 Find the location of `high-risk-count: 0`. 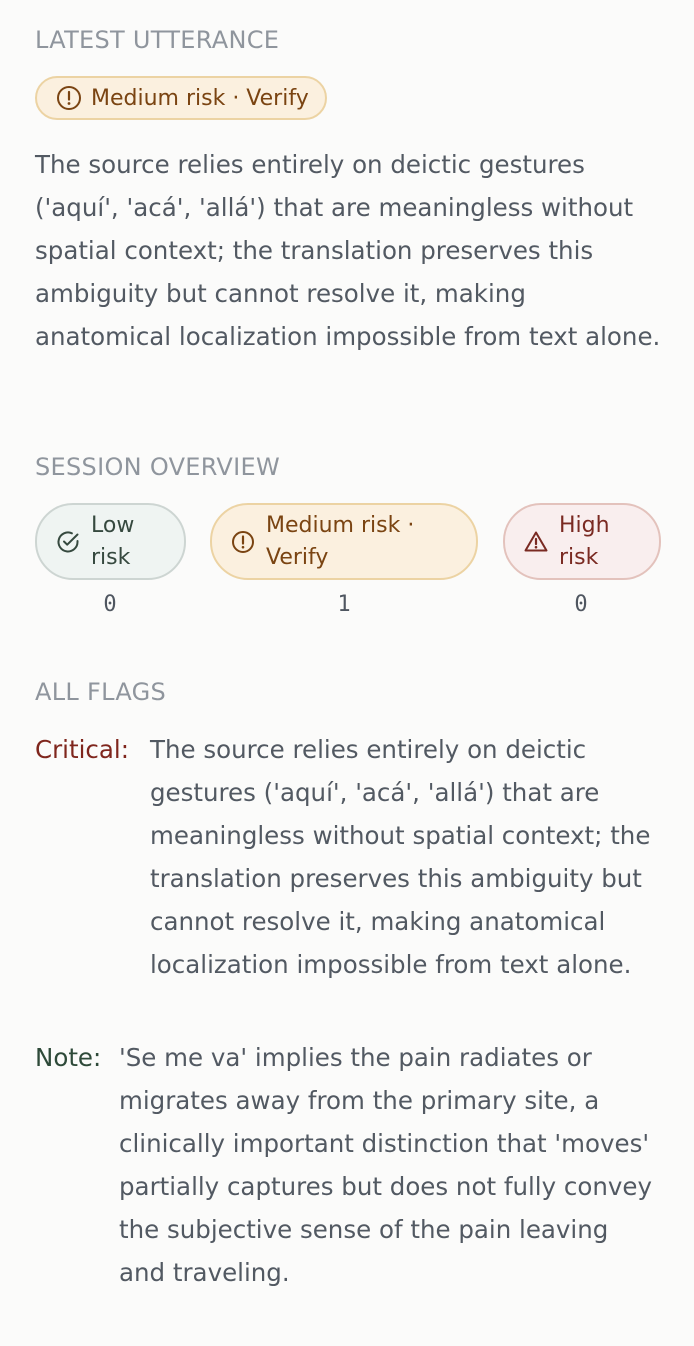

high-risk-count: 0 is located at coordinates (581, 604).